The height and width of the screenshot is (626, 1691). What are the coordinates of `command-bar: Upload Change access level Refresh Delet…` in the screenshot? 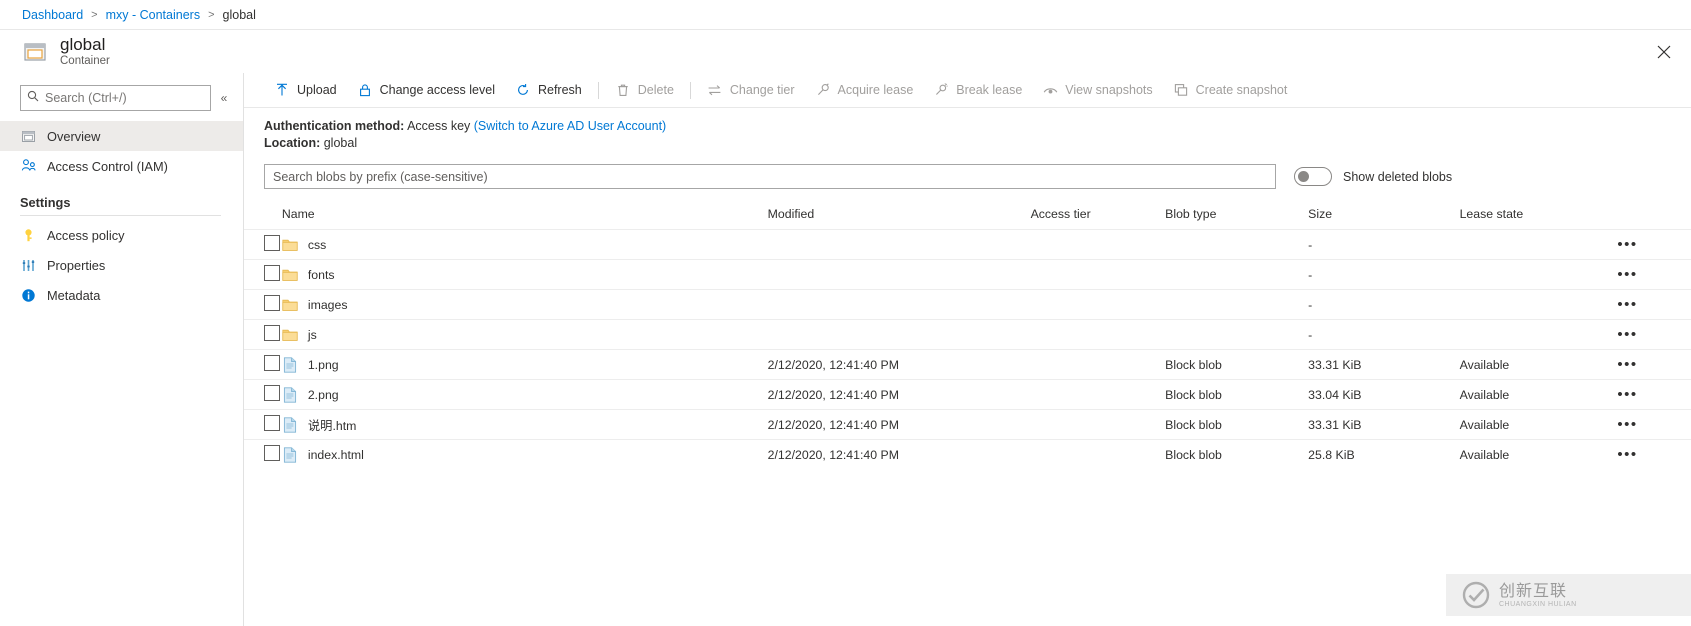 It's located at (967, 90).